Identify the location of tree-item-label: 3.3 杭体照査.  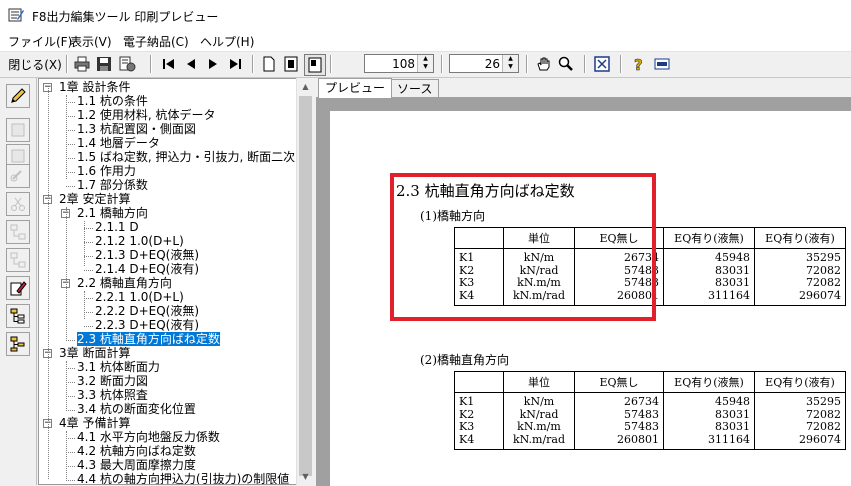
(112, 395).